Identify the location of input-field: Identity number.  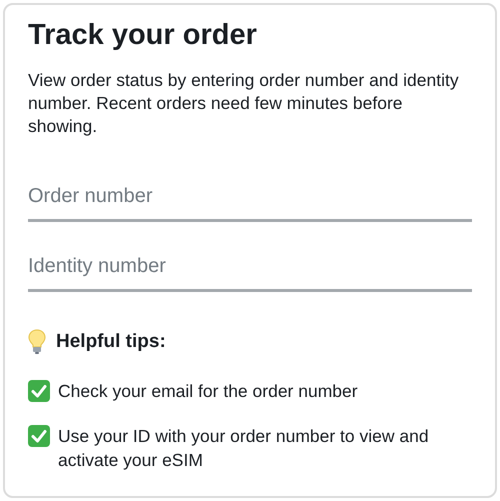
(250, 271).